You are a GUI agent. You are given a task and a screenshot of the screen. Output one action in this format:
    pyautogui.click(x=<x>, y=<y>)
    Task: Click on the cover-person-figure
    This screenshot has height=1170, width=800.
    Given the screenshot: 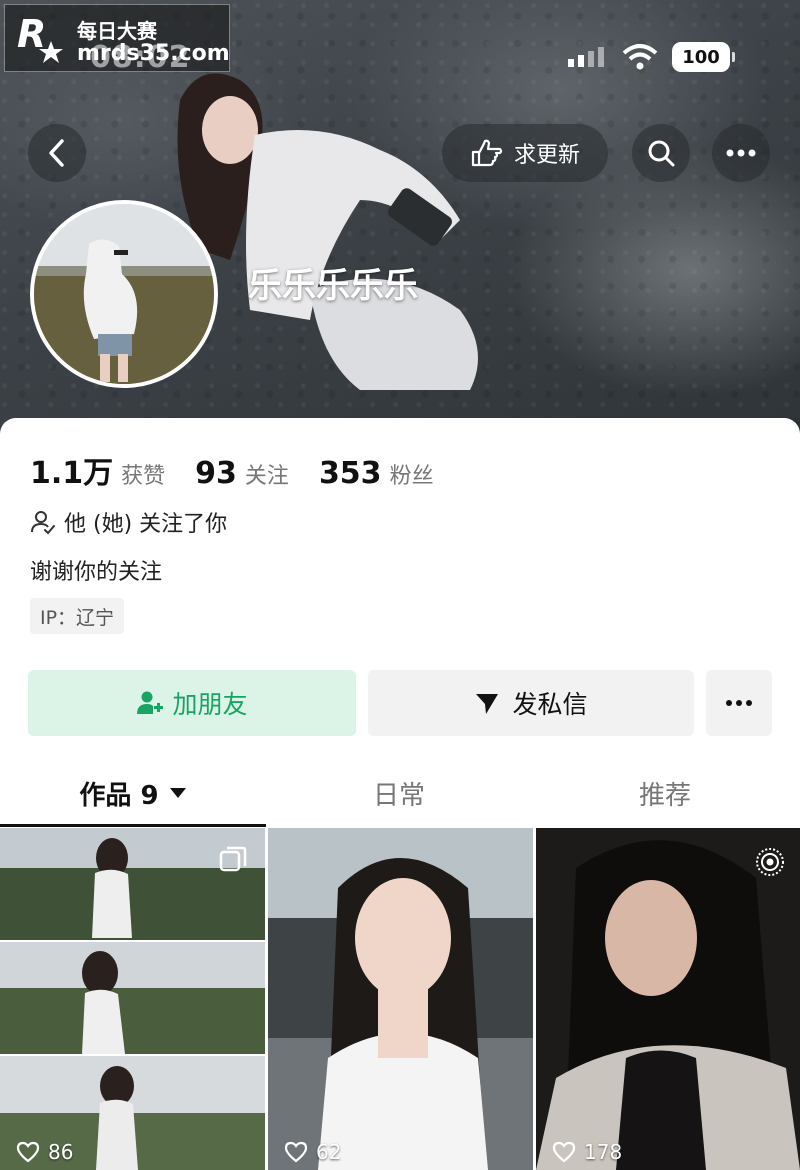 What is the action you would take?
    pyautogui.click(x=327, y=231)
    